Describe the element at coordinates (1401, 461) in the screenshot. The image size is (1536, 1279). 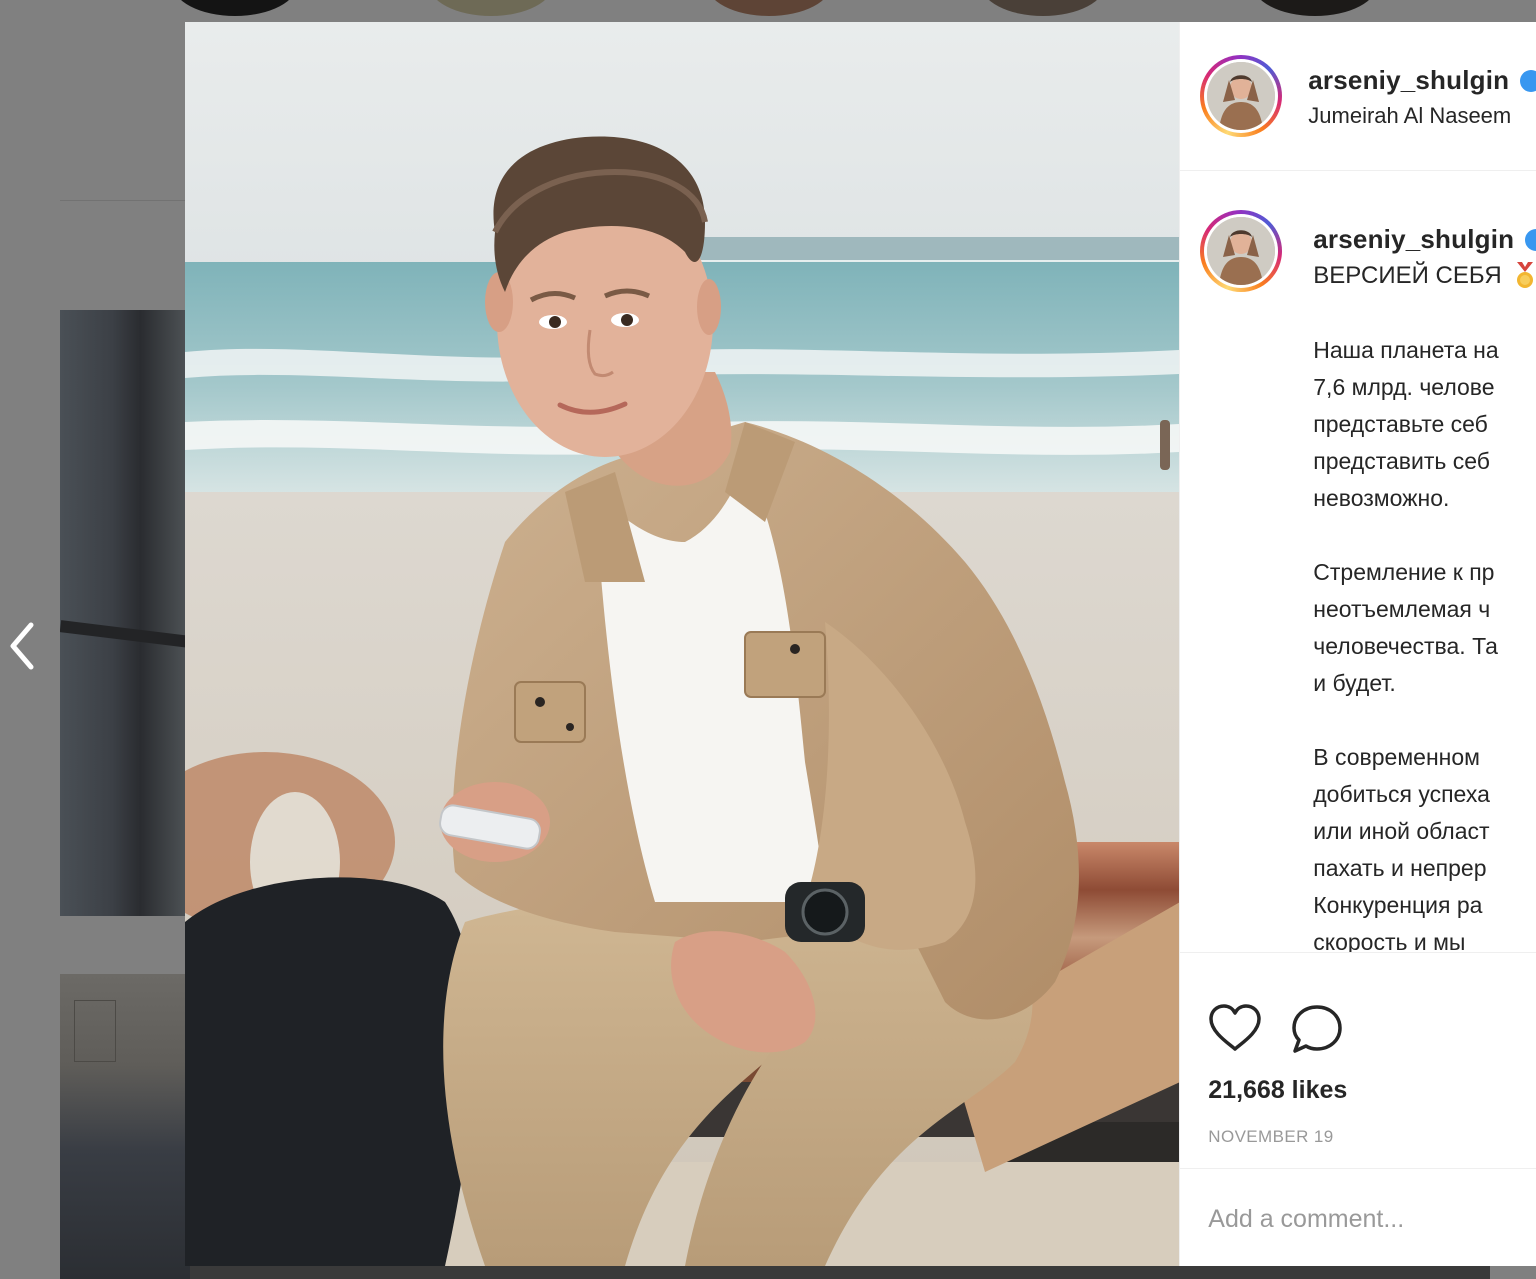
I see `caption-line: представить себ` at that location.